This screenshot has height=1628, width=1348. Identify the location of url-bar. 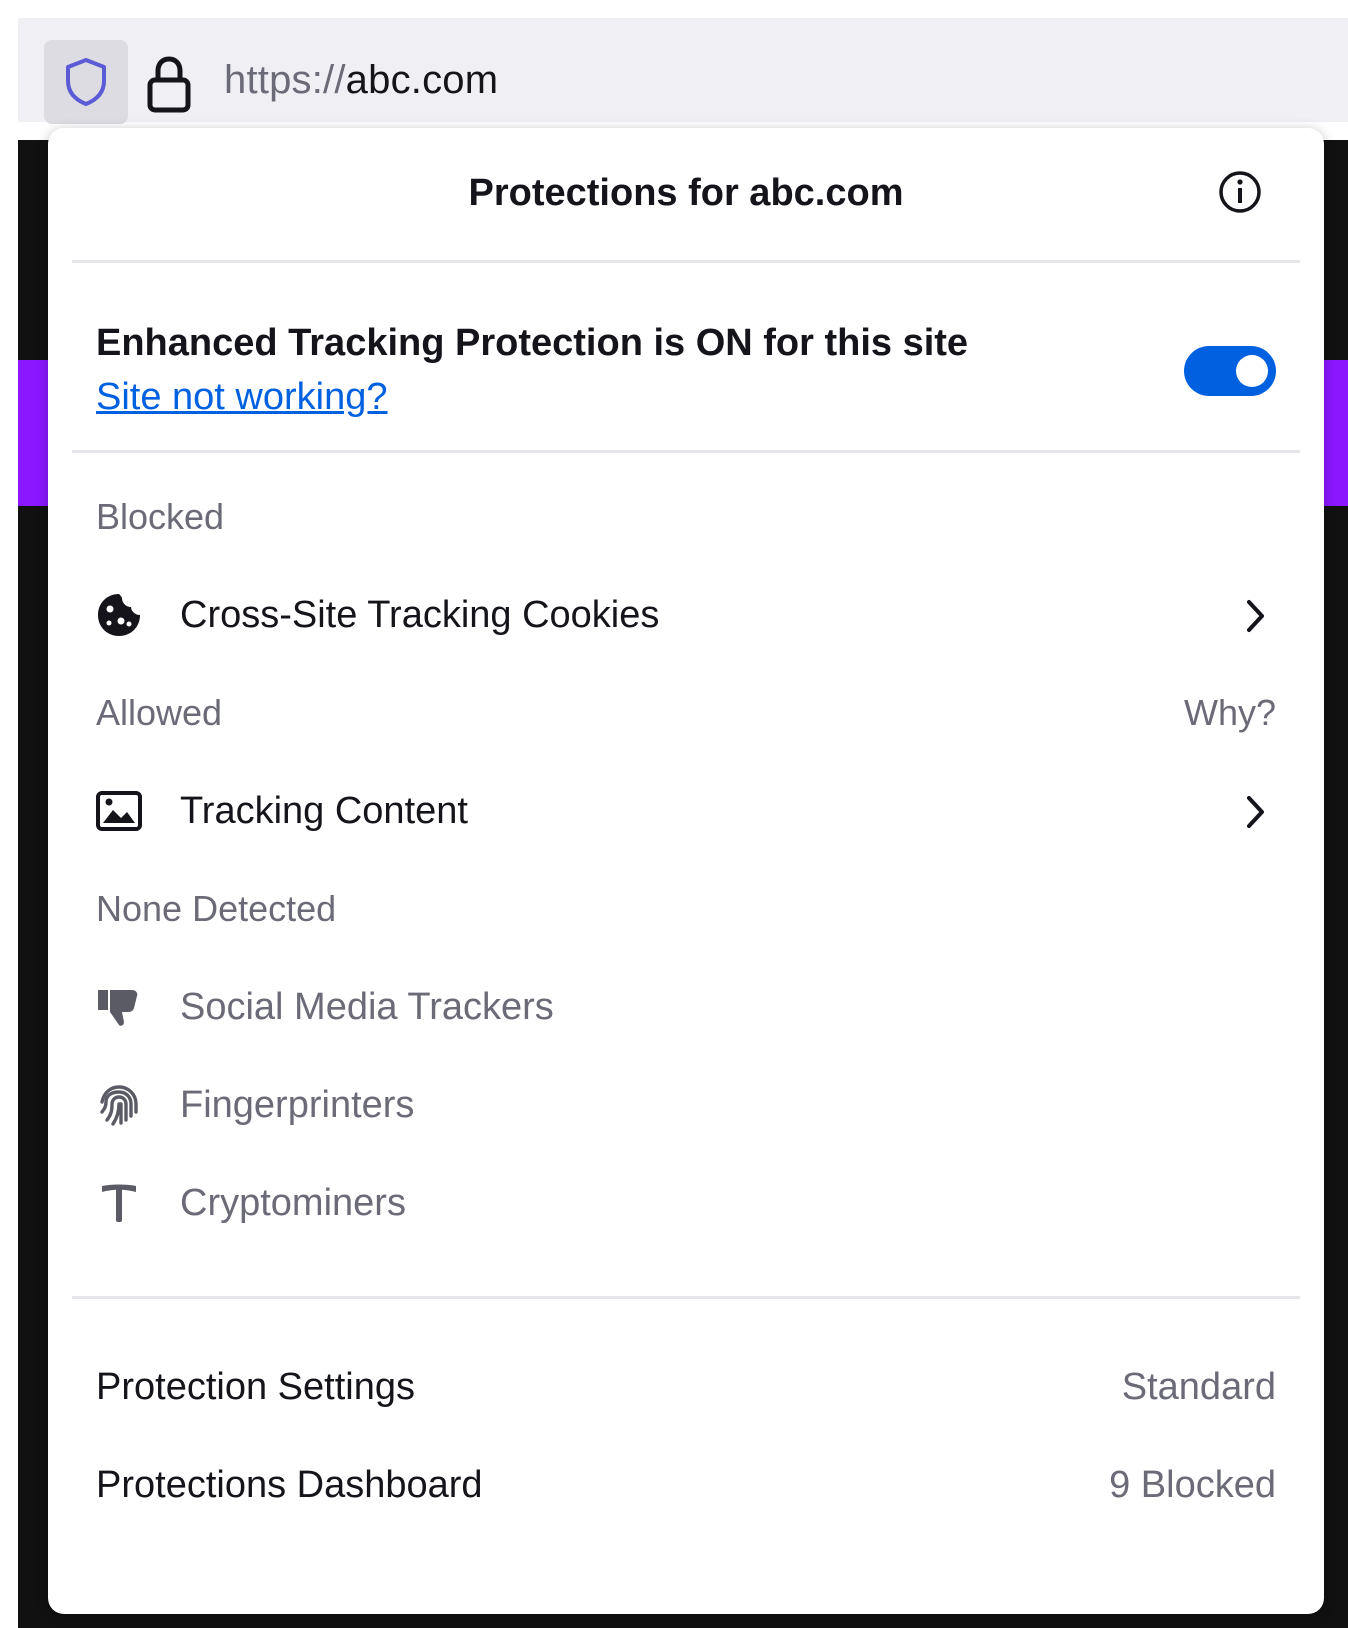
(683, 70).